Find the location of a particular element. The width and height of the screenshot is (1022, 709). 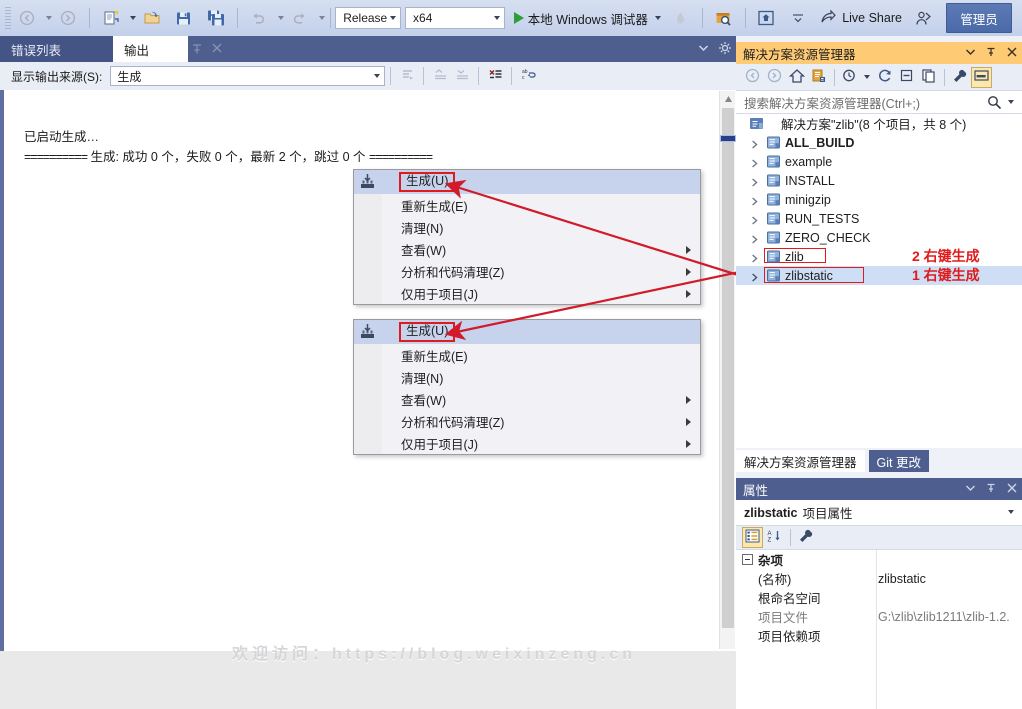

scroll-up-icon is located at coordinates (728, 99).